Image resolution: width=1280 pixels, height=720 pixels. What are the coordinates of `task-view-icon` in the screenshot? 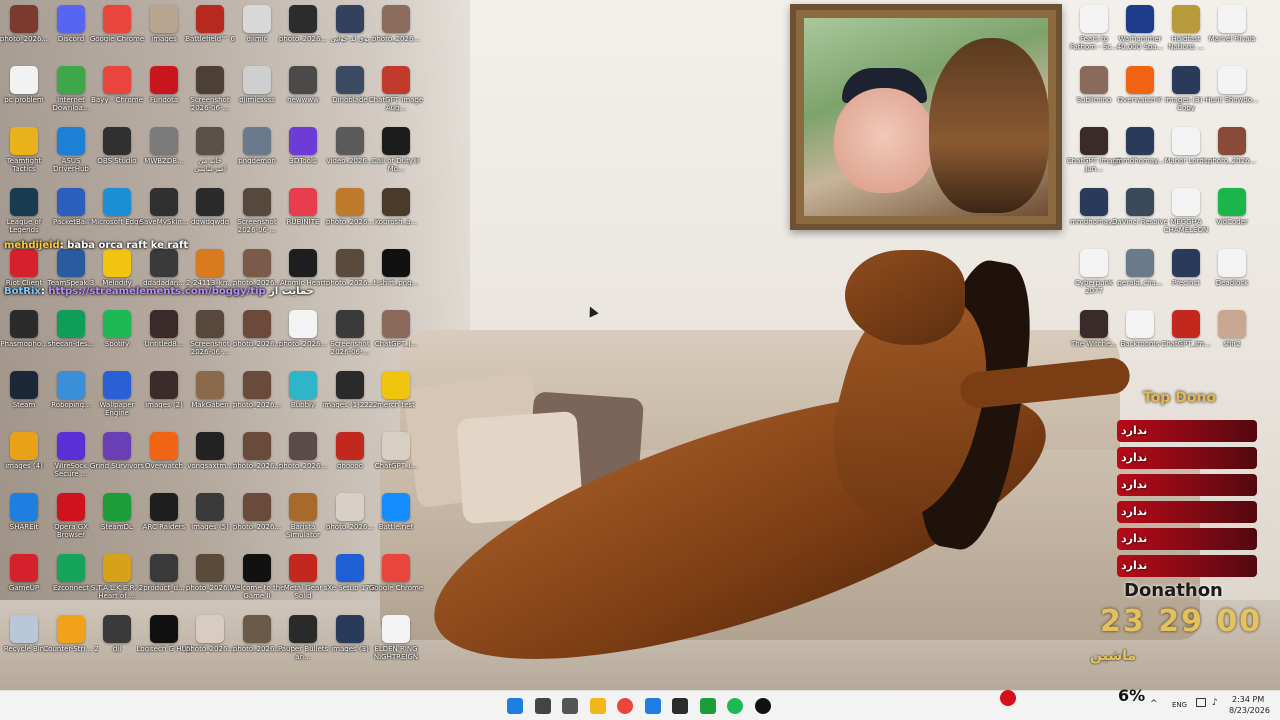 It's located at (570, 706).